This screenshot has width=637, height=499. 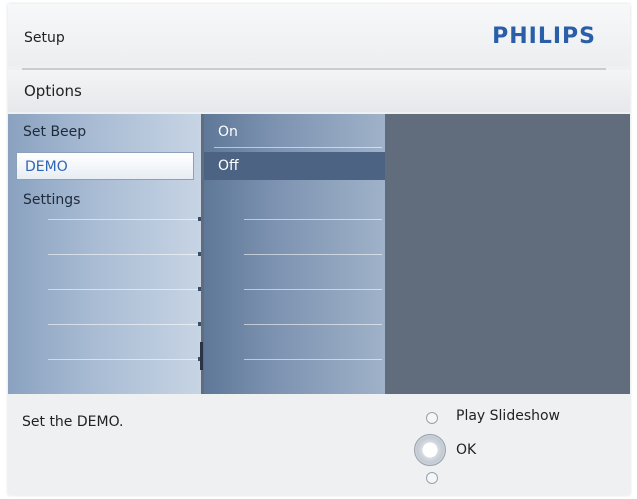 What do you see at coordinates (294, 132) in the screenshot?
I see `submenu-item-on: On` at bounding box center [294, 132].